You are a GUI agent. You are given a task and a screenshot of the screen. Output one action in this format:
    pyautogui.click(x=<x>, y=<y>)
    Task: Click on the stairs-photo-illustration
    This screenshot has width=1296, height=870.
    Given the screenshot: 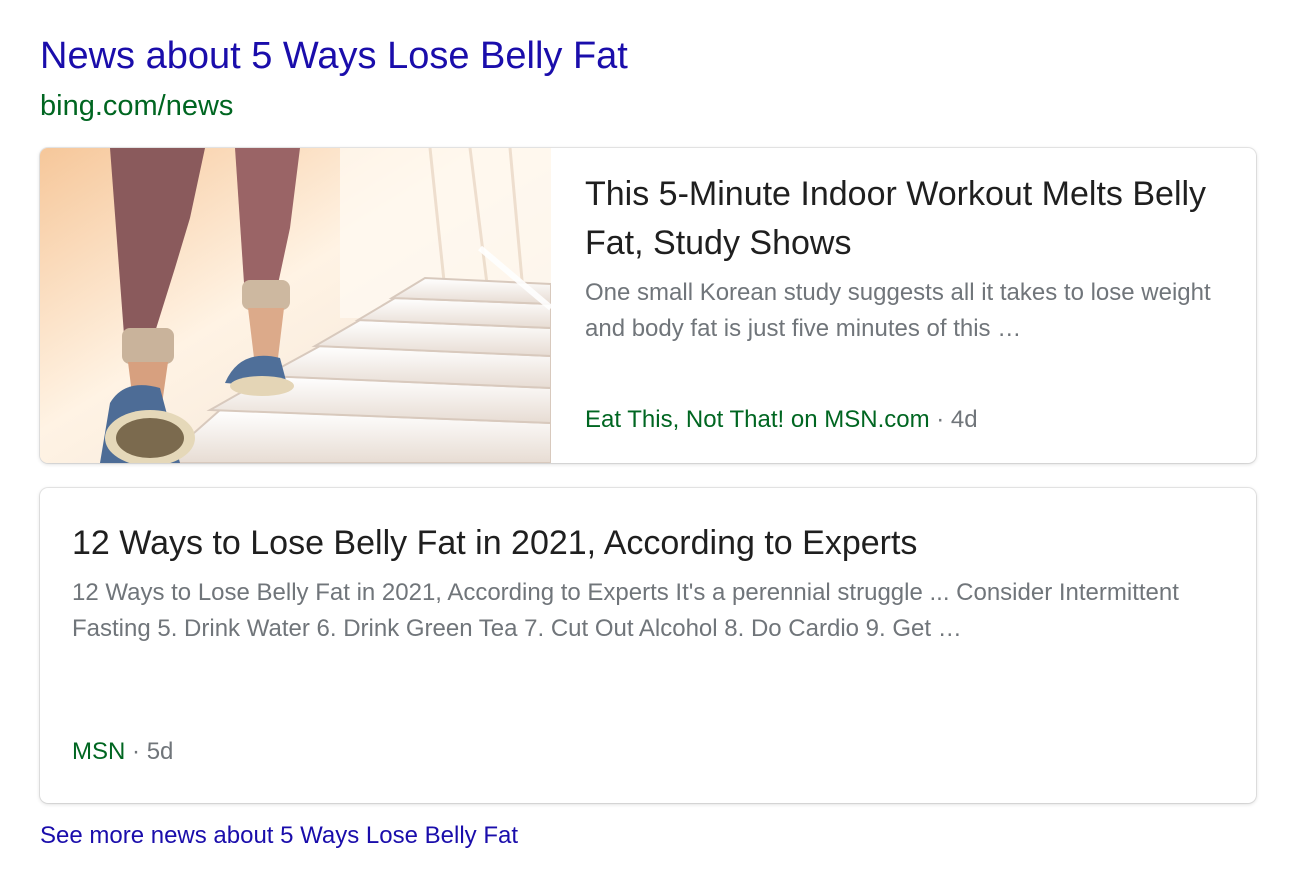 What is the action you would take?
    pyautogui.click(x=295, y=305)
    